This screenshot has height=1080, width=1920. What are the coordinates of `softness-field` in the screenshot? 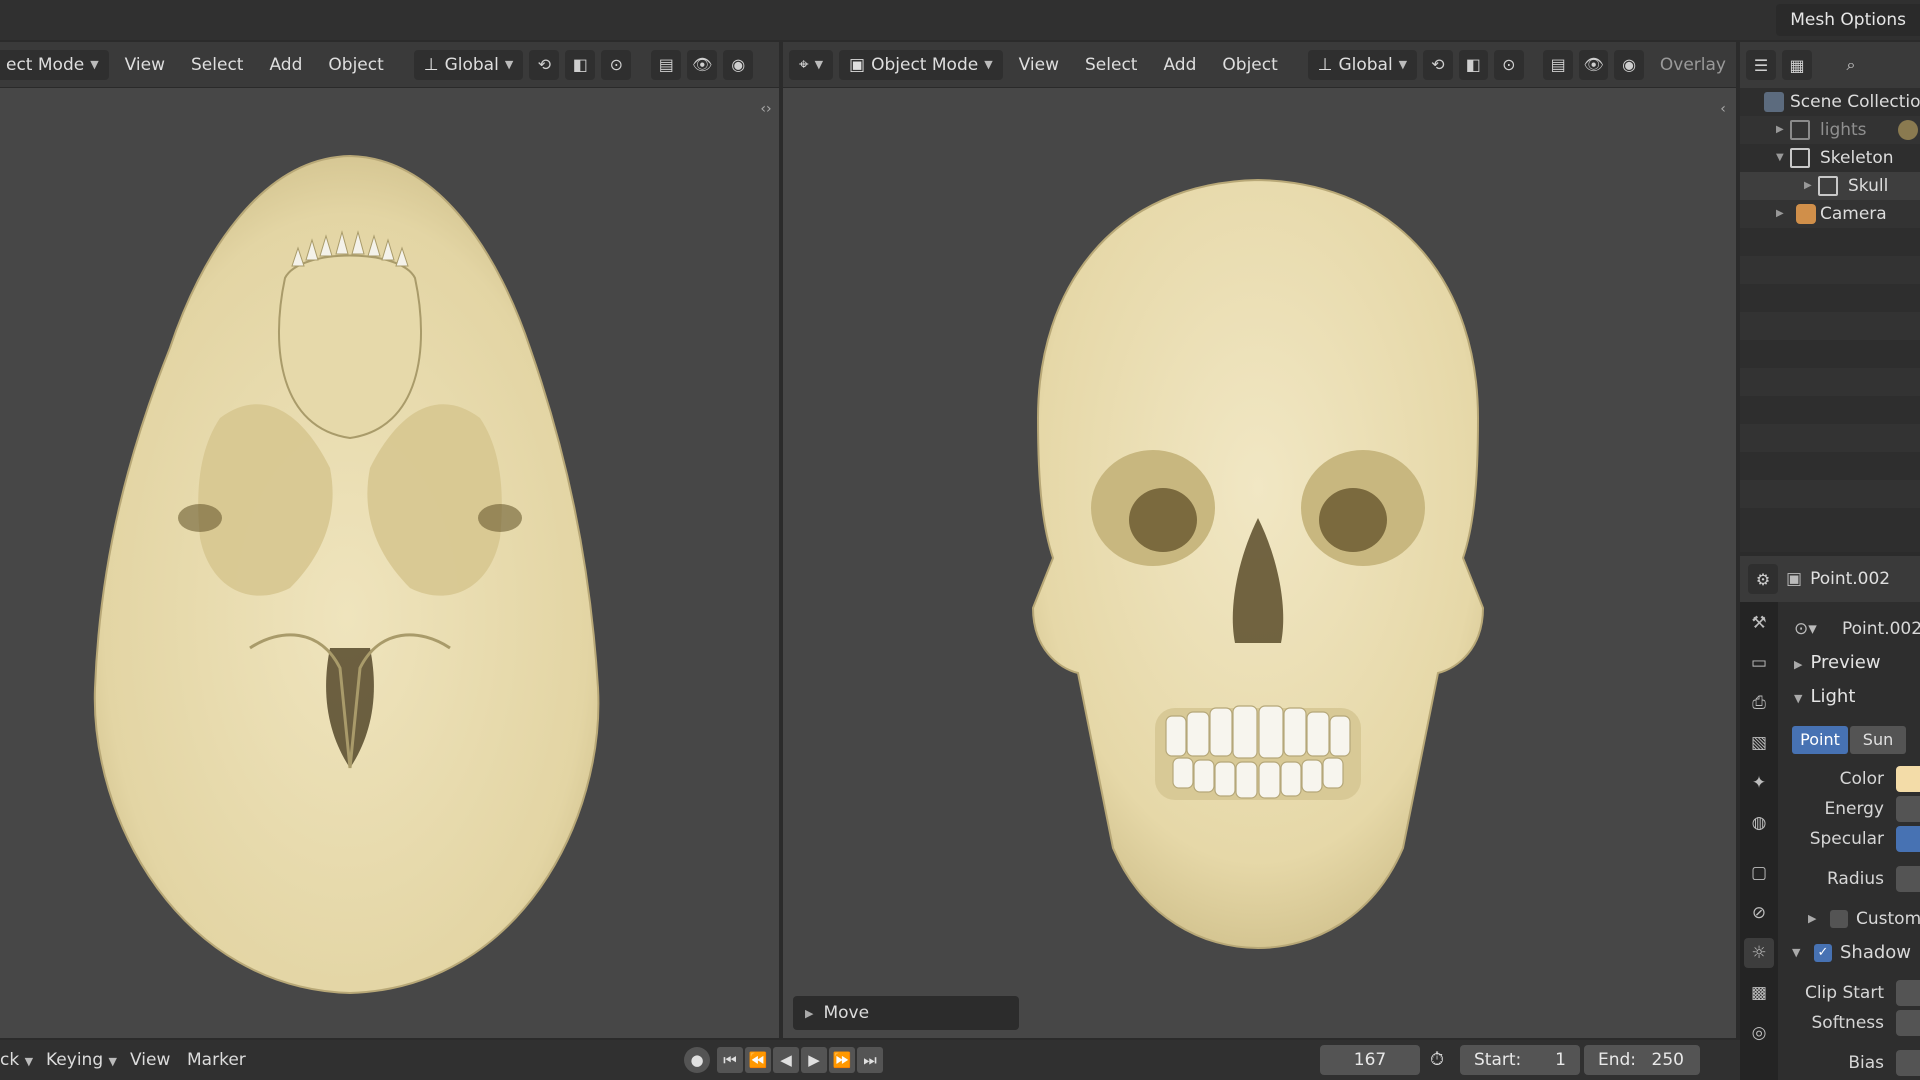 It's located at (1908, 1023).